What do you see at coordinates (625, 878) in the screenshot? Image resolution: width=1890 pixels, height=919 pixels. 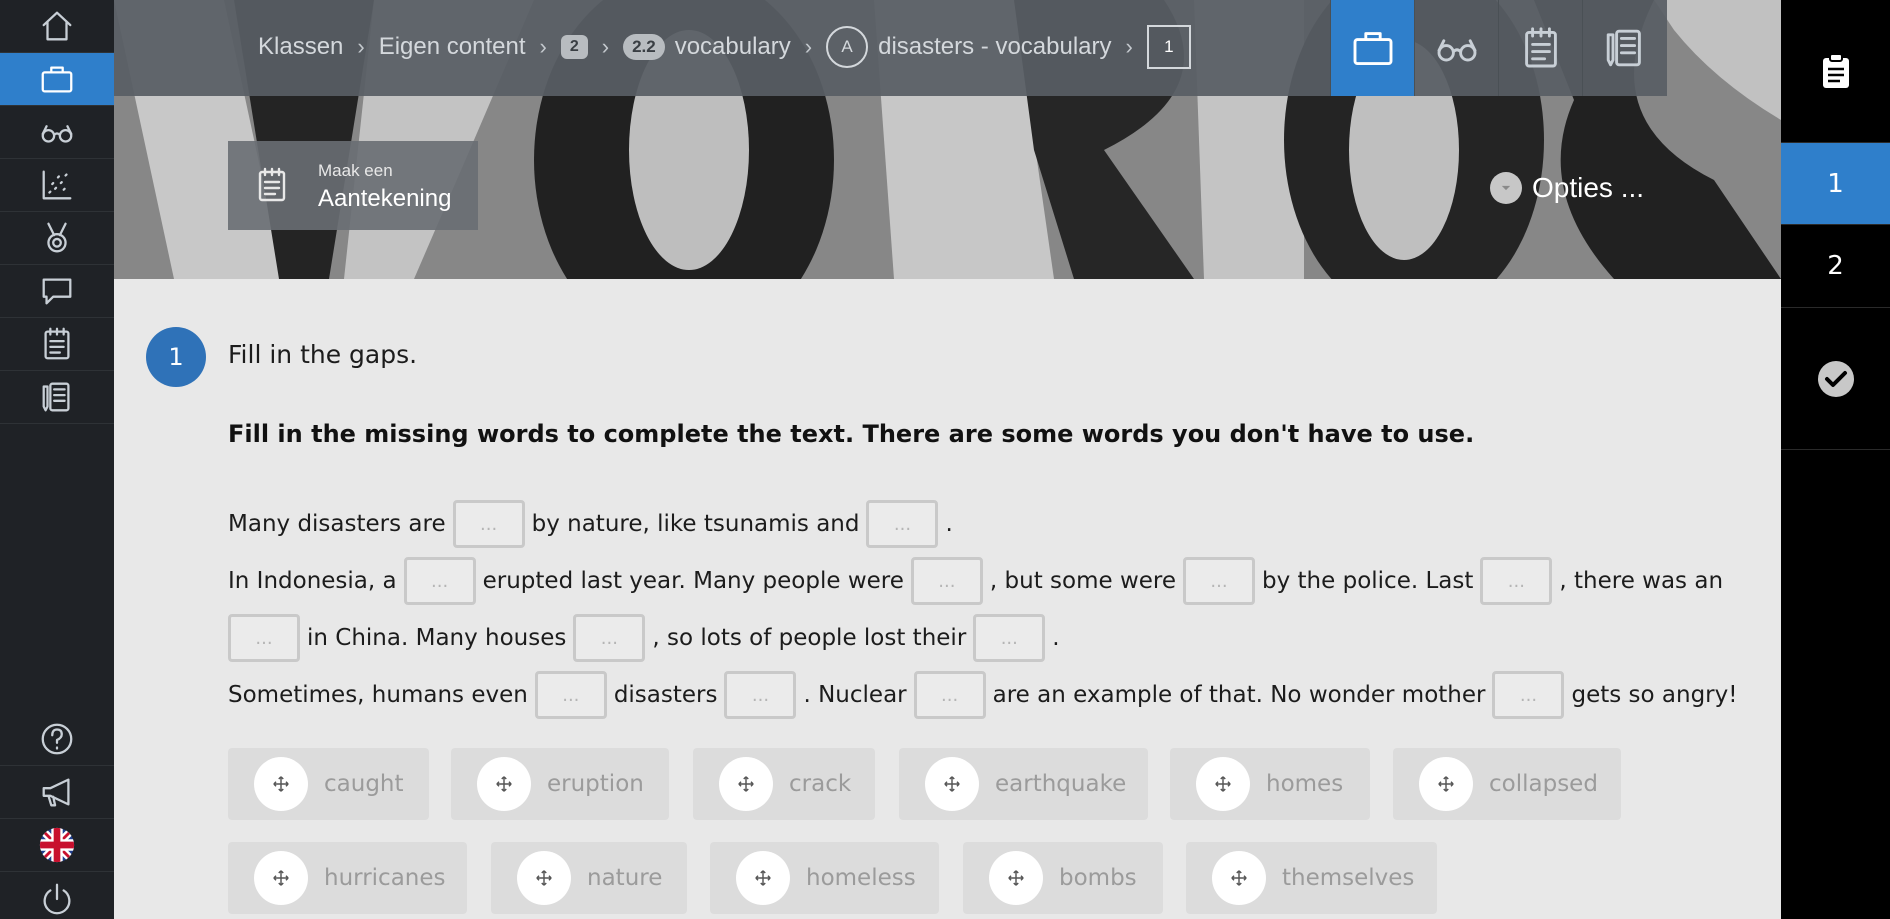 I see `word-chip-label: nature` at bounding box center [625, 878].